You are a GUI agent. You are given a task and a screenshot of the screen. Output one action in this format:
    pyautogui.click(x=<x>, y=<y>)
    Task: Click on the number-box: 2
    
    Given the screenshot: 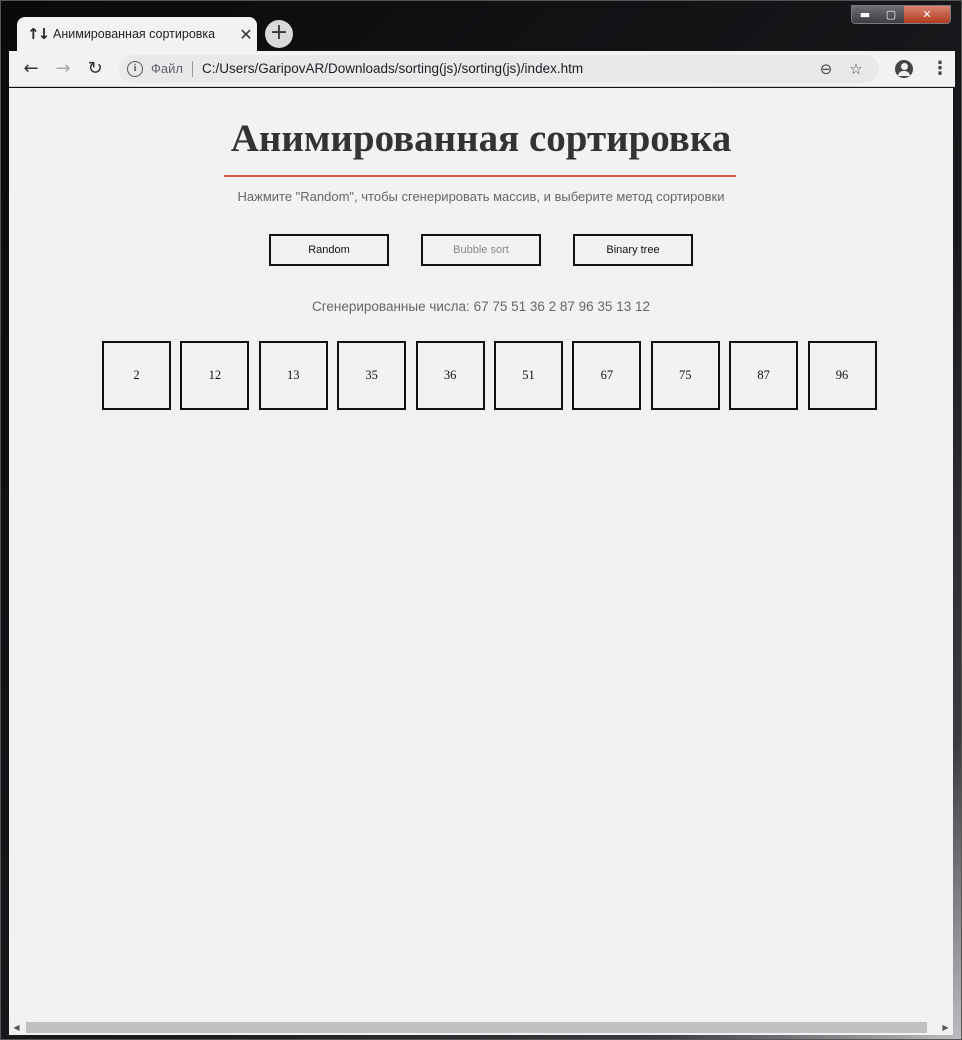 What is the action you would take?
    pyautogui.click(x=136, y=375)
    